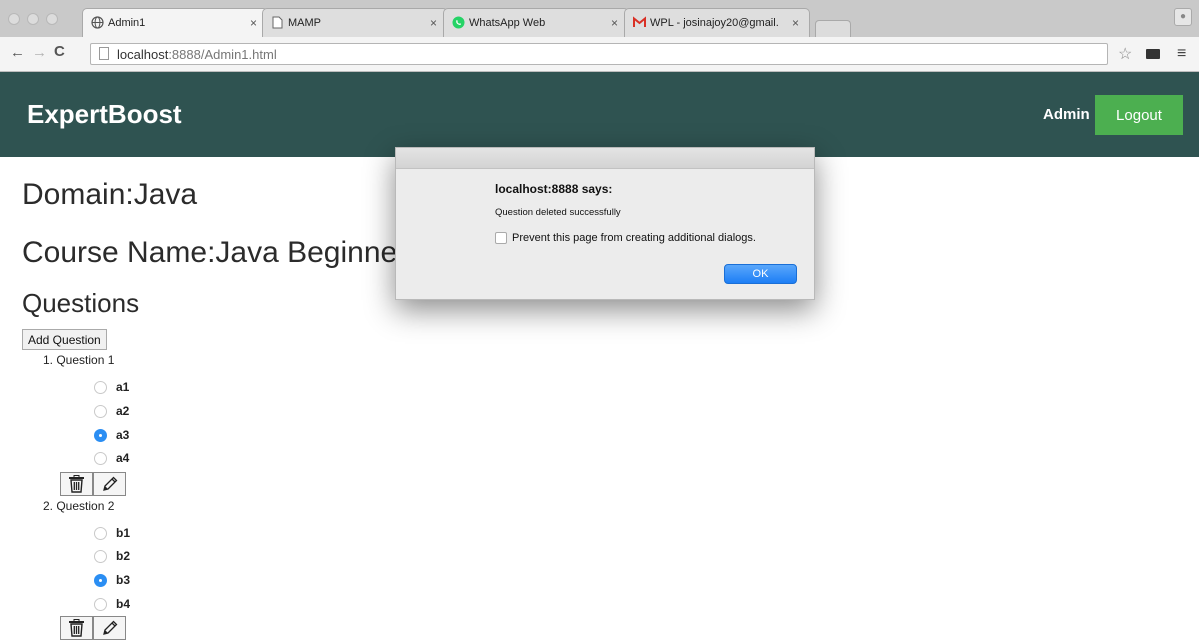 Image resolution: width=1199 pixels, height=640 pixels. I want to click on option-label: a3, so click(123, 435).